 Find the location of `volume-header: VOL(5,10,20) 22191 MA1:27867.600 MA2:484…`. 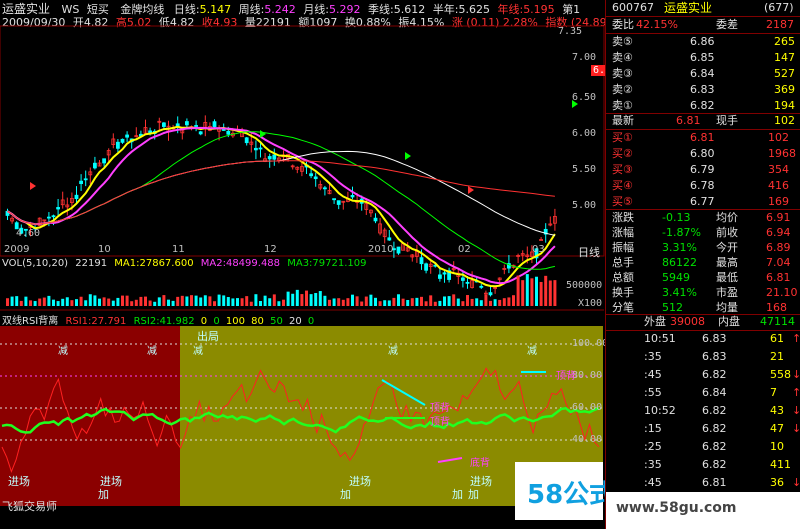

volume-header: VOL(5,10,20) 22191 MA1:27867.600 MA2:484… is located at coordinates (184, 263).